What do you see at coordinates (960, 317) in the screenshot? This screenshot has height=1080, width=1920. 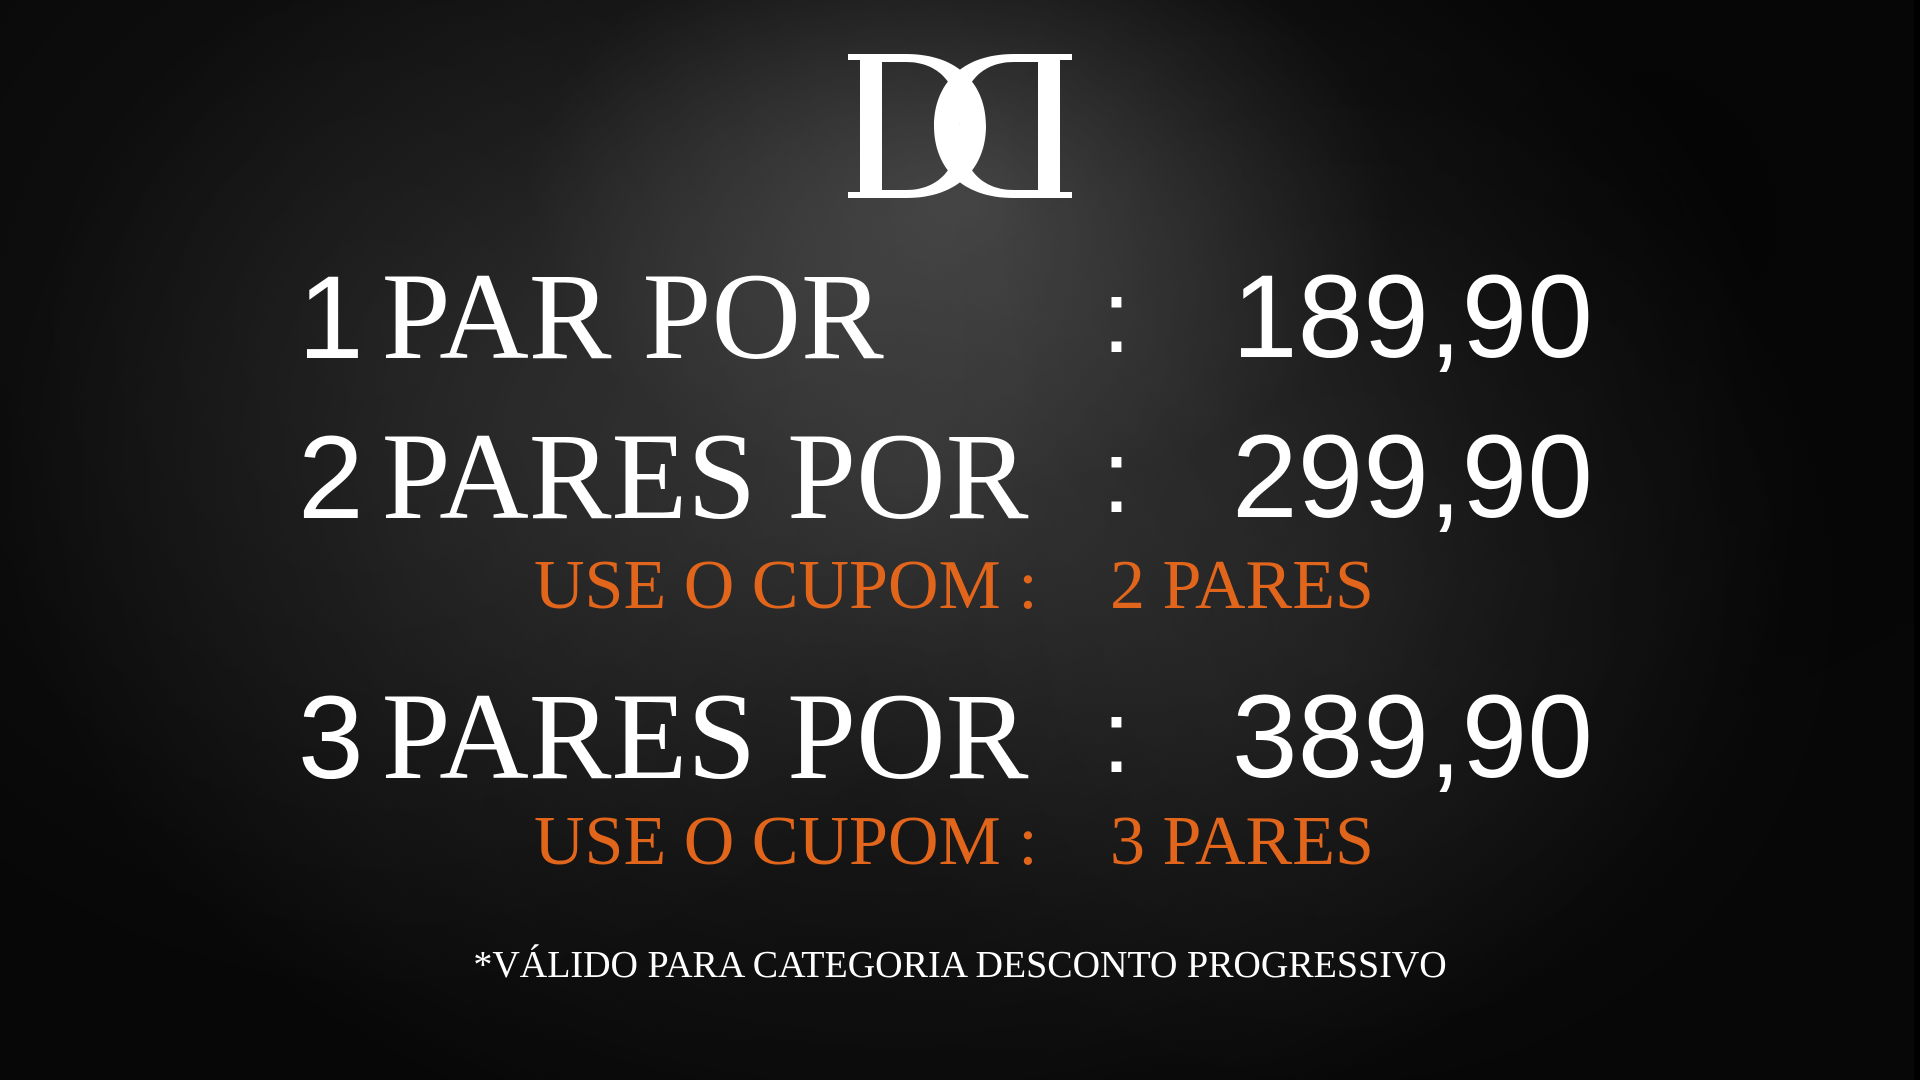 I see `offer-row-1: 1 PAR POR : 189,90` at bounding box center [960, 317].